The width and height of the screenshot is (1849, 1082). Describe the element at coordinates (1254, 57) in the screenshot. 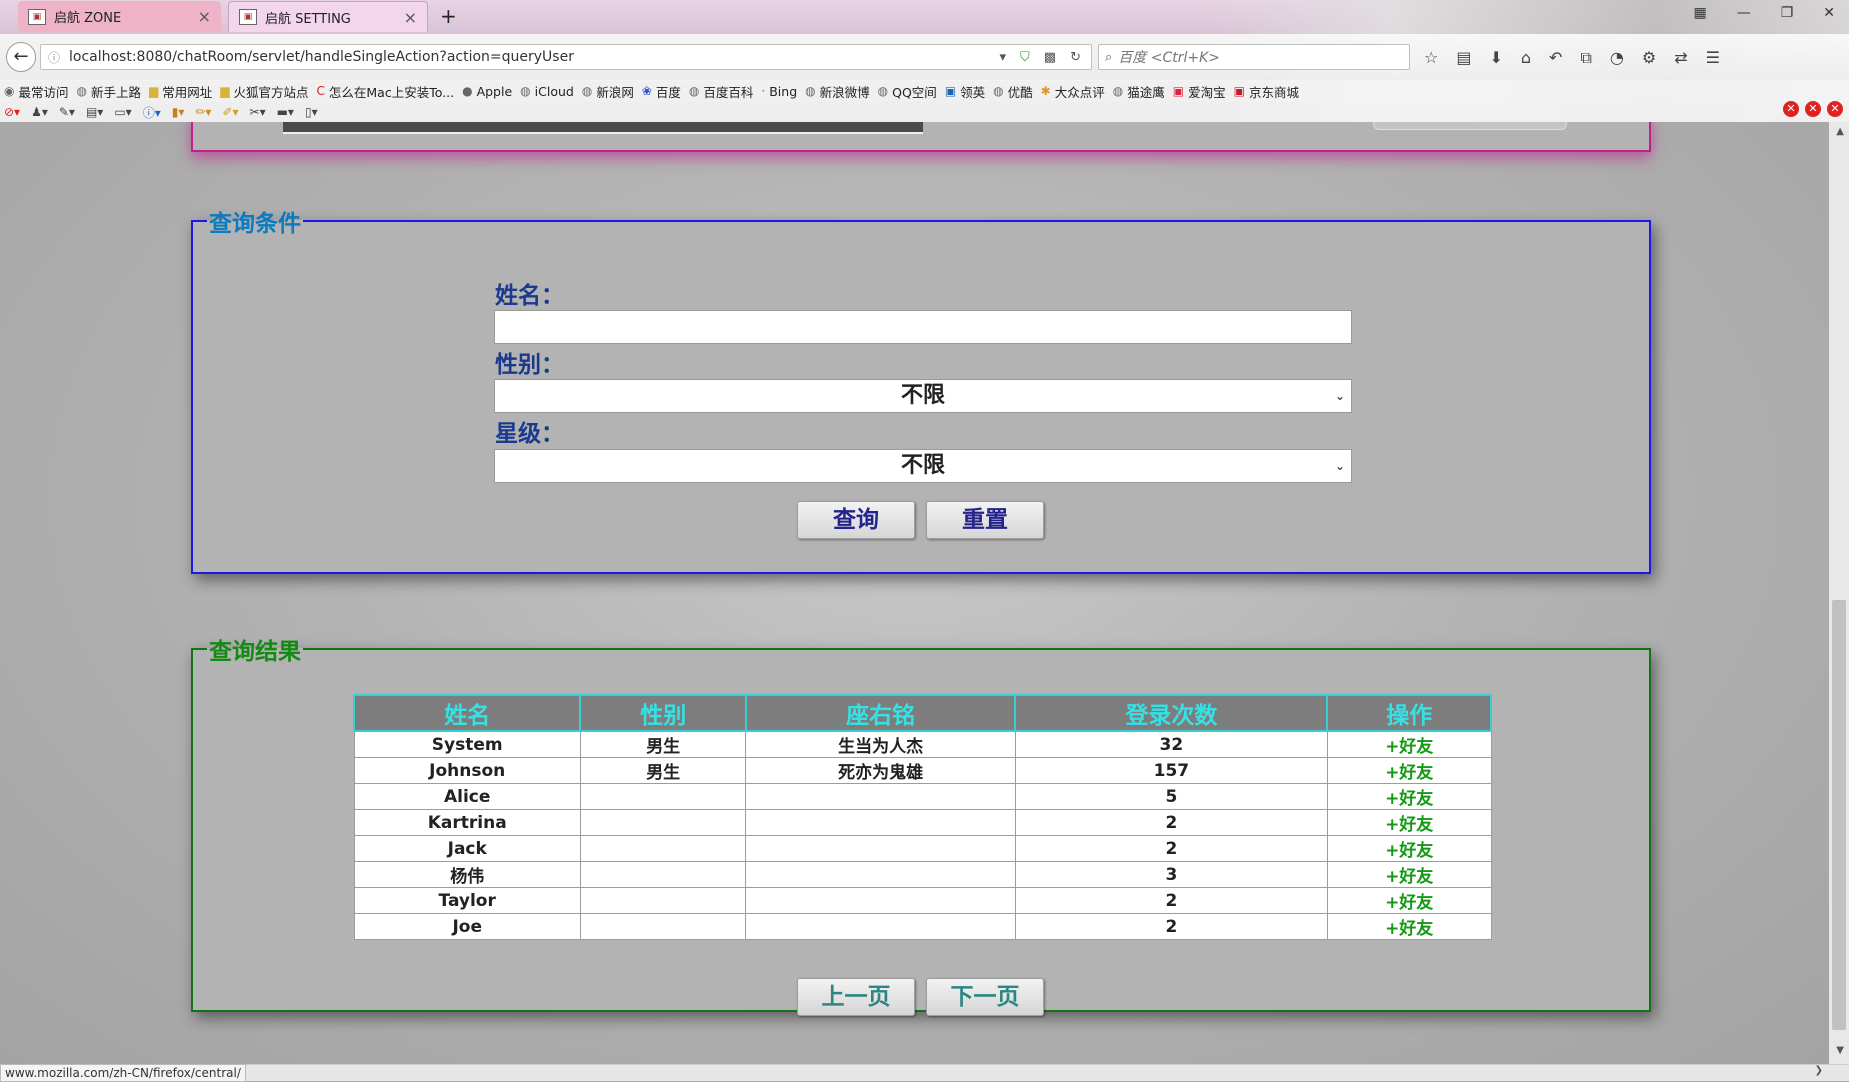

I see `search-box: ⌕ 百度 <Ctrl+K>` at that location.